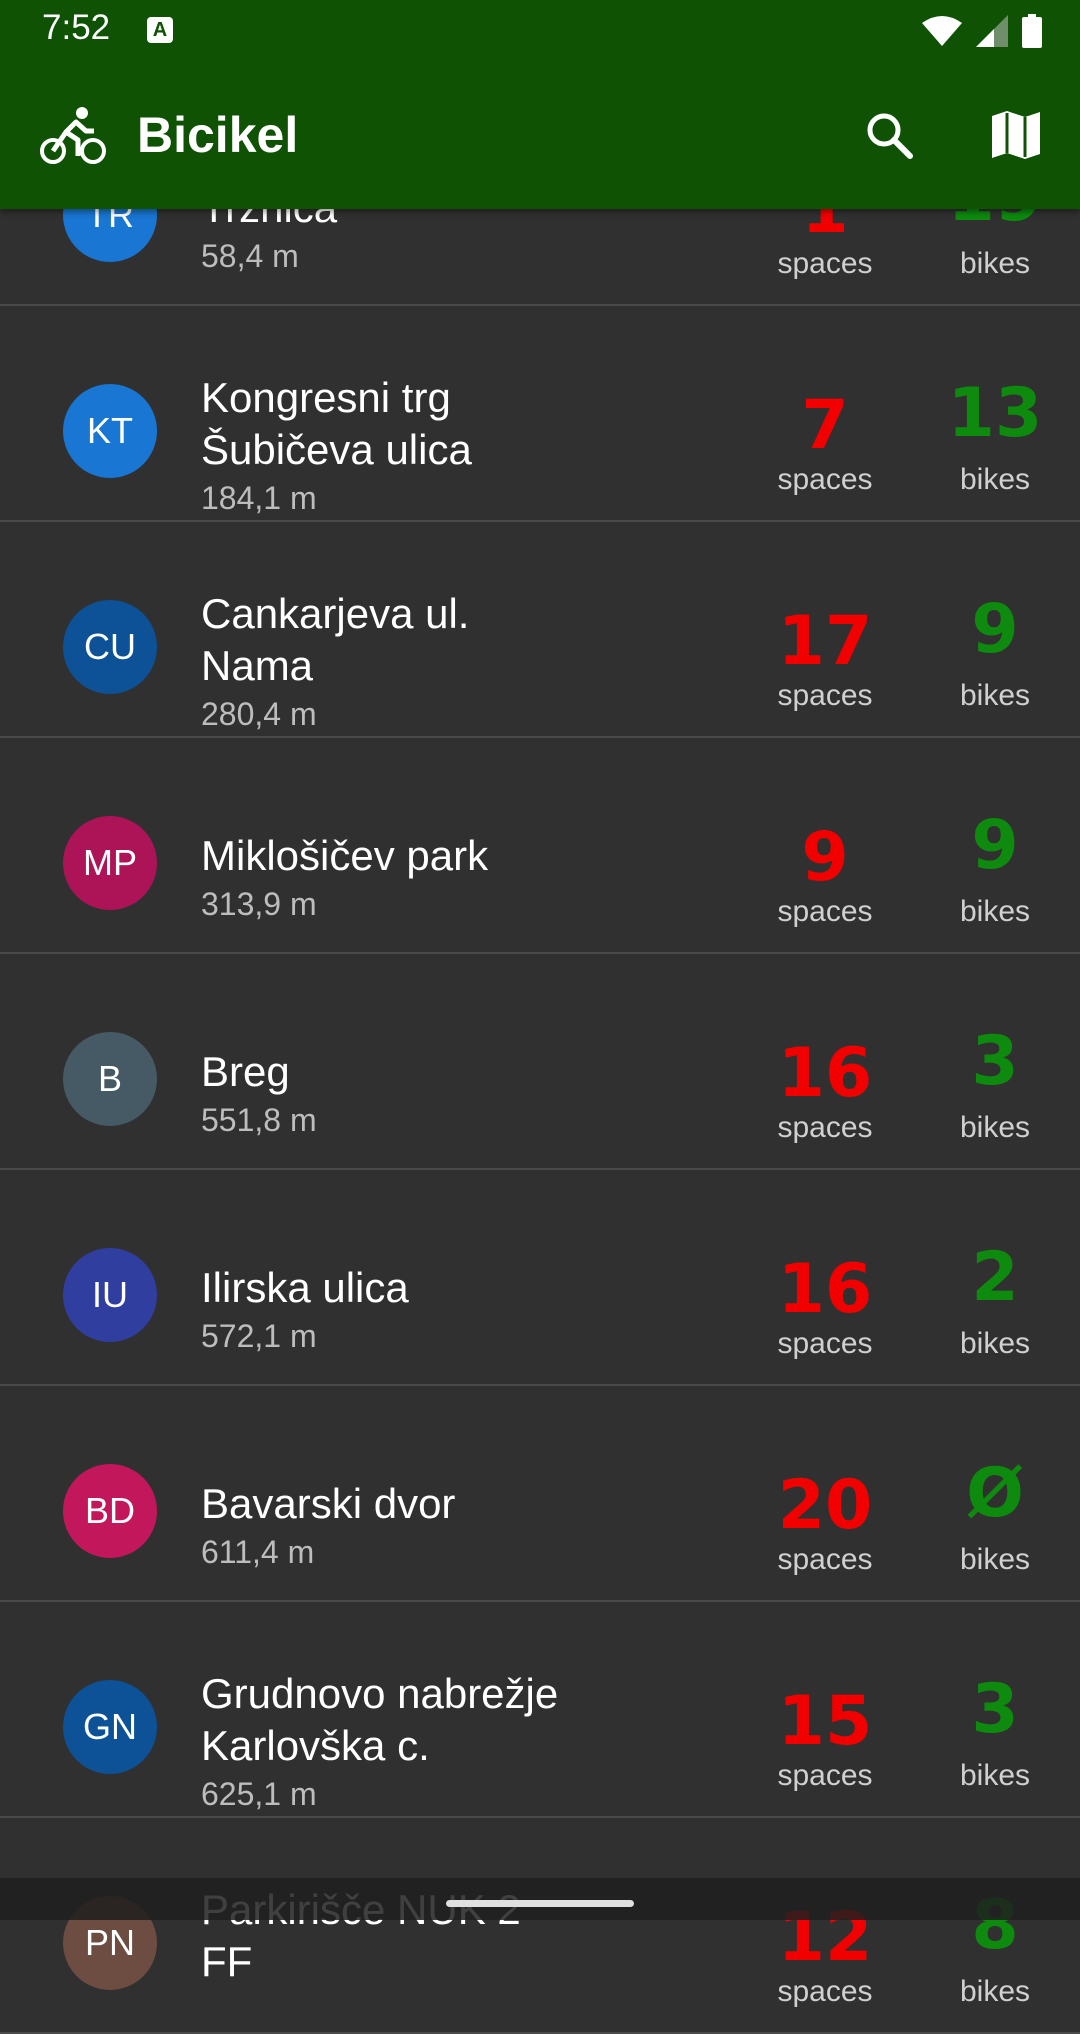  Describe the element at coordinates (1032, 31) in the screenshot. I see `battery-icon` at that location.